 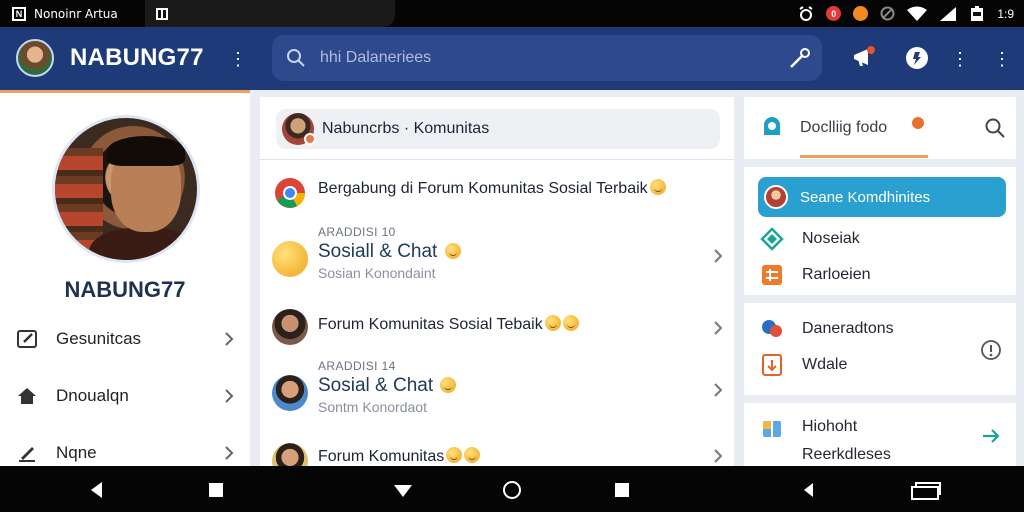 What do you see at coordinates (162, 13) in the screenshot?
I see `image-notification-icon` at bounding box center [162, 13].